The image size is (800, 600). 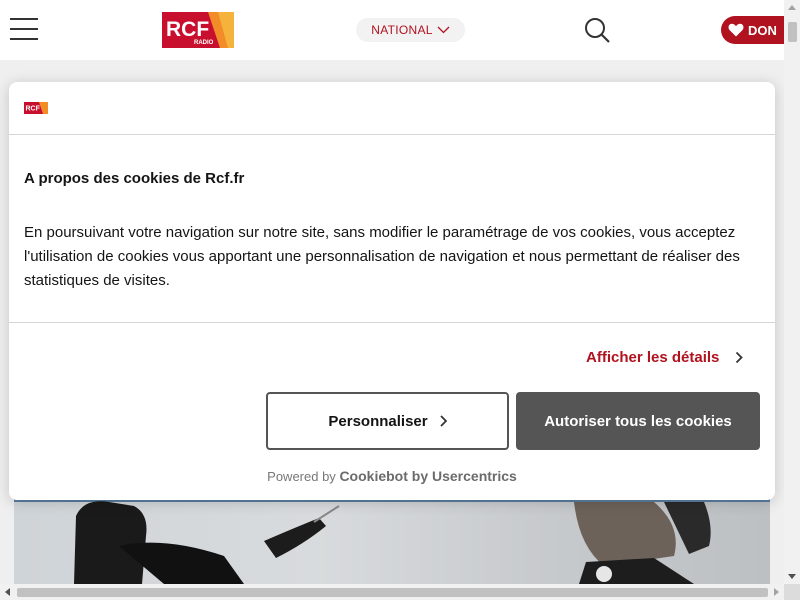 What do you see at coordinates (792, 7) in the screenshot?
I see `scroll-up-icon` at bounding box center [792, 7].